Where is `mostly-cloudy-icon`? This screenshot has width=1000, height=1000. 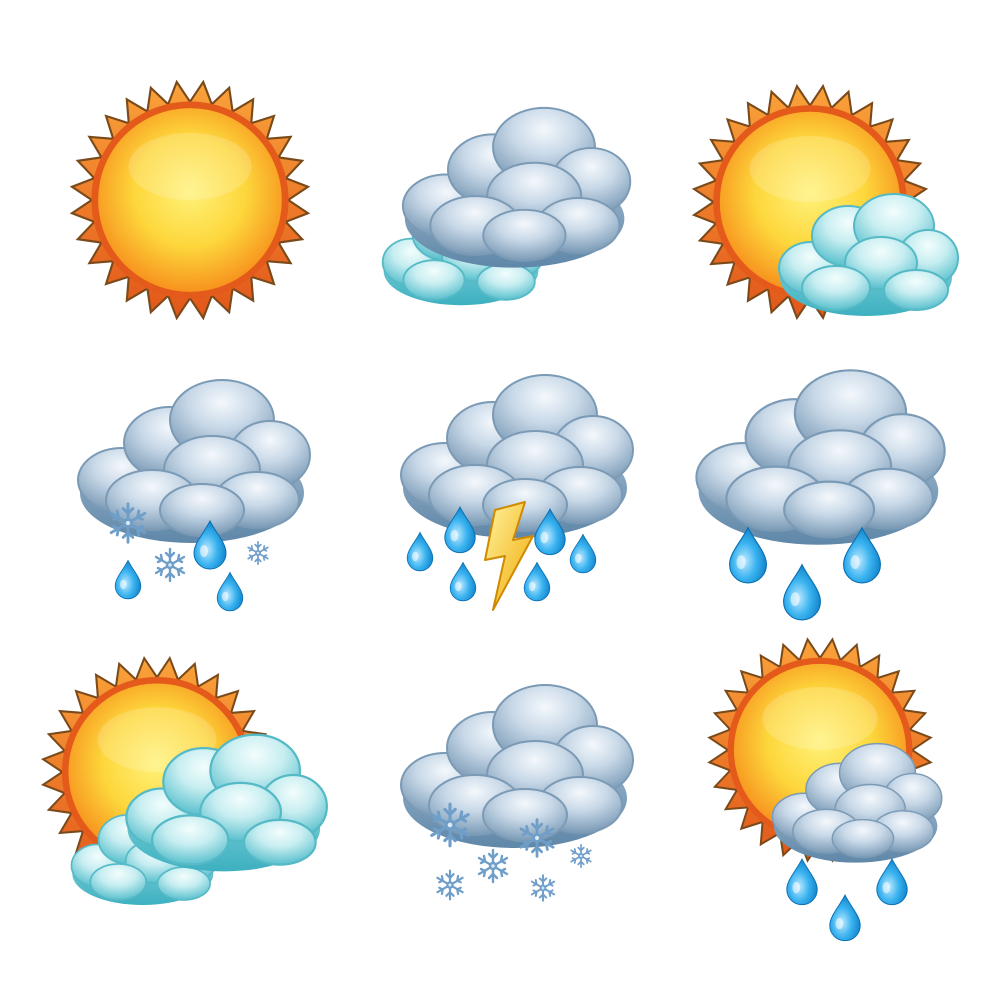
mostly-cloudy-icon is located at coordinates (185, 782).